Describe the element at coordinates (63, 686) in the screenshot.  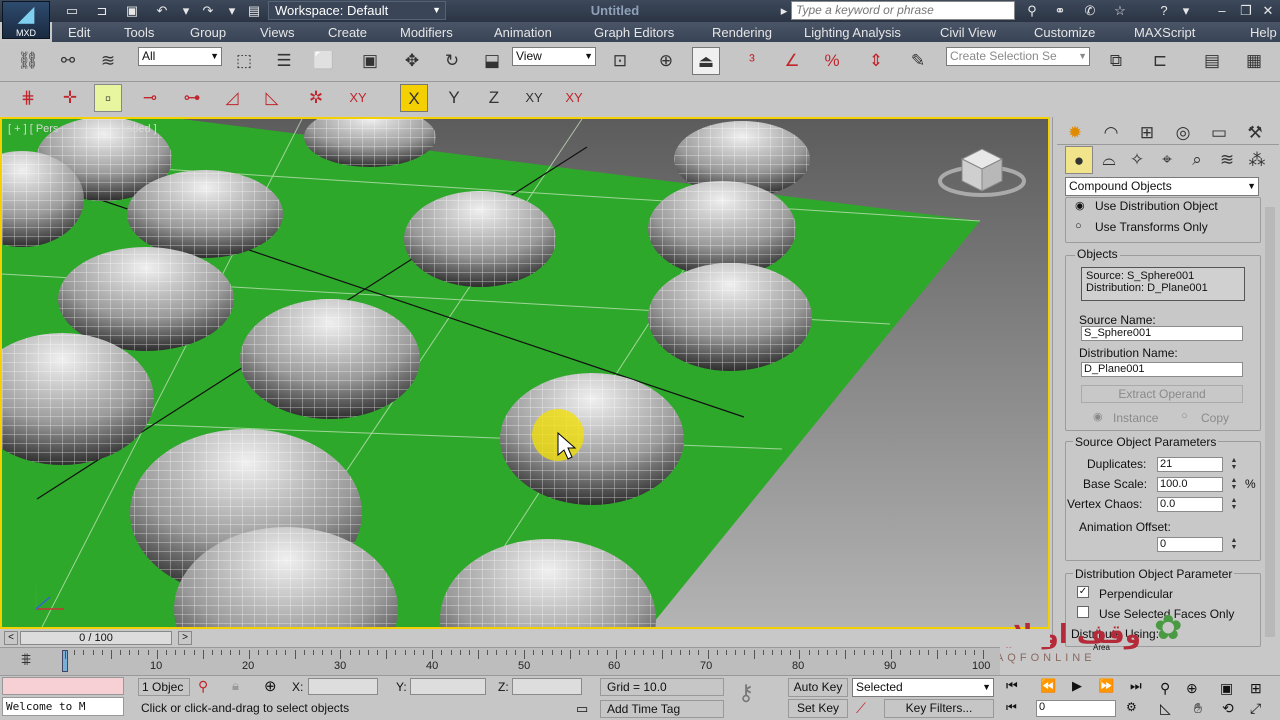
I see `maxscript-listener-input` at that location.